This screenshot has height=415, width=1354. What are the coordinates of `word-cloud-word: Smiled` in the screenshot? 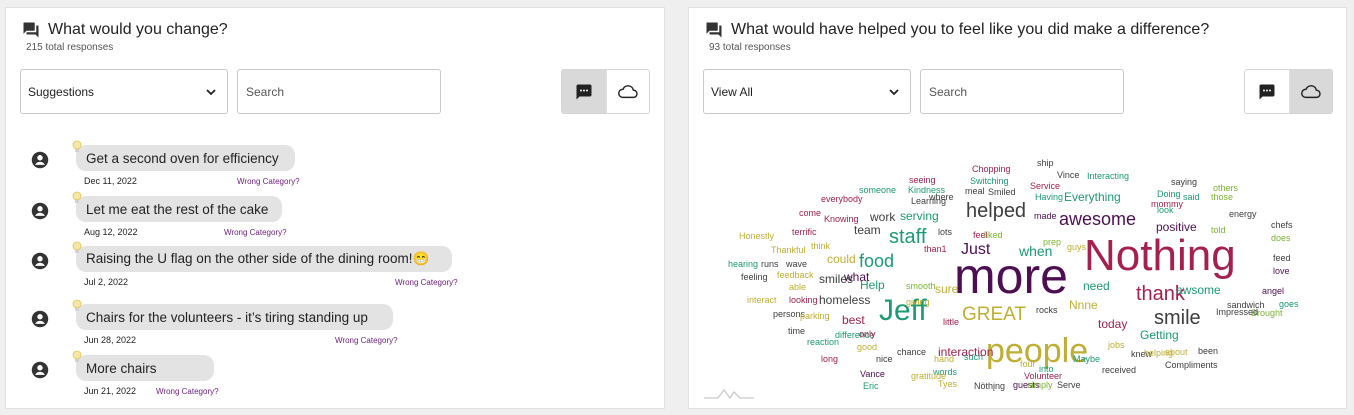 It's located at (1002, 192).